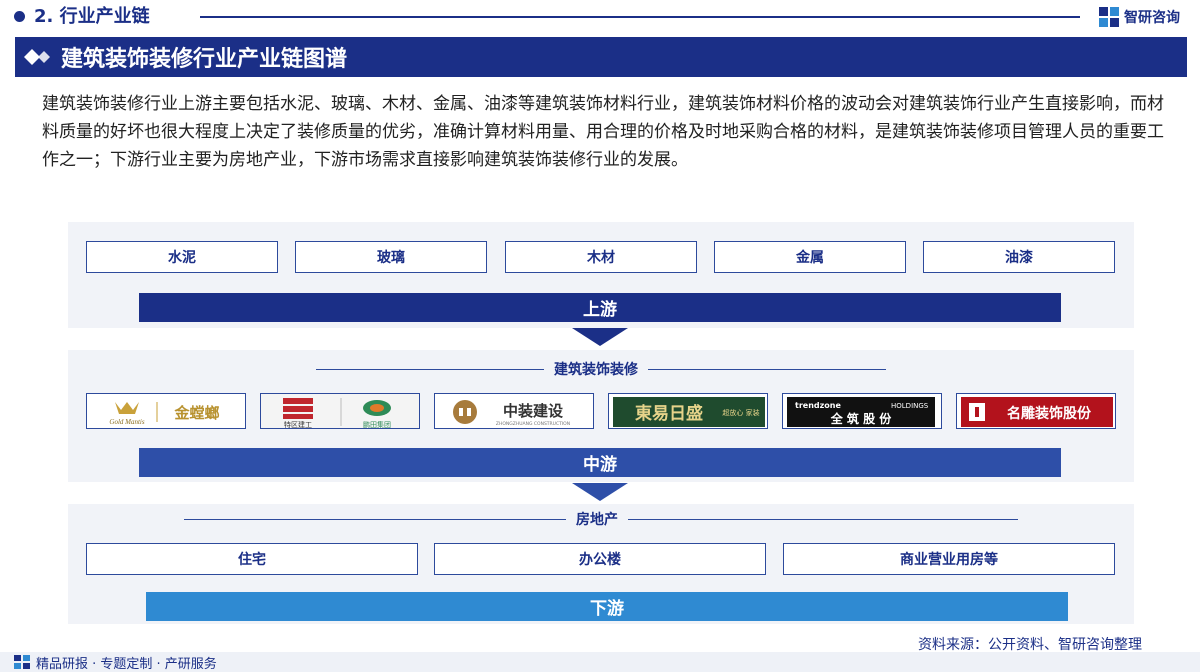 The image size is (1200, 672). Describe the element at coordinates (1030, 645) in the screenshot. I see `source-note: 资料来源：公开资料、智研咨询整理` at that location.